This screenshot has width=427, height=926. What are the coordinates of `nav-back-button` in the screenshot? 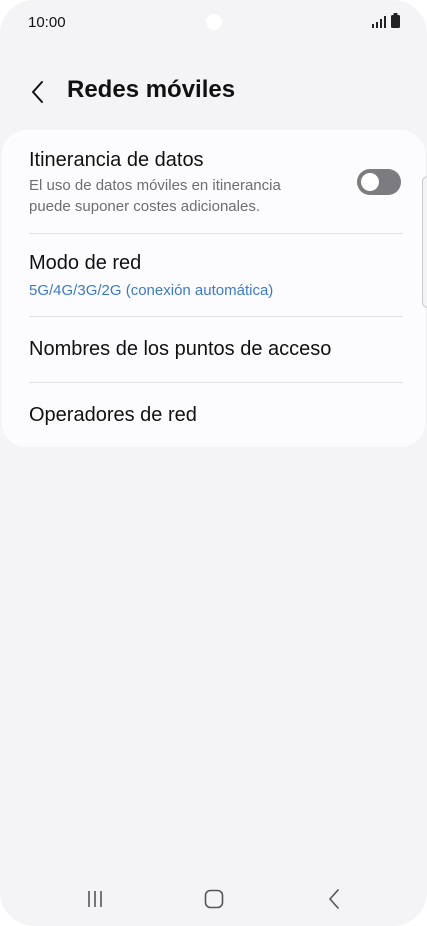 It's located at (334, 899).